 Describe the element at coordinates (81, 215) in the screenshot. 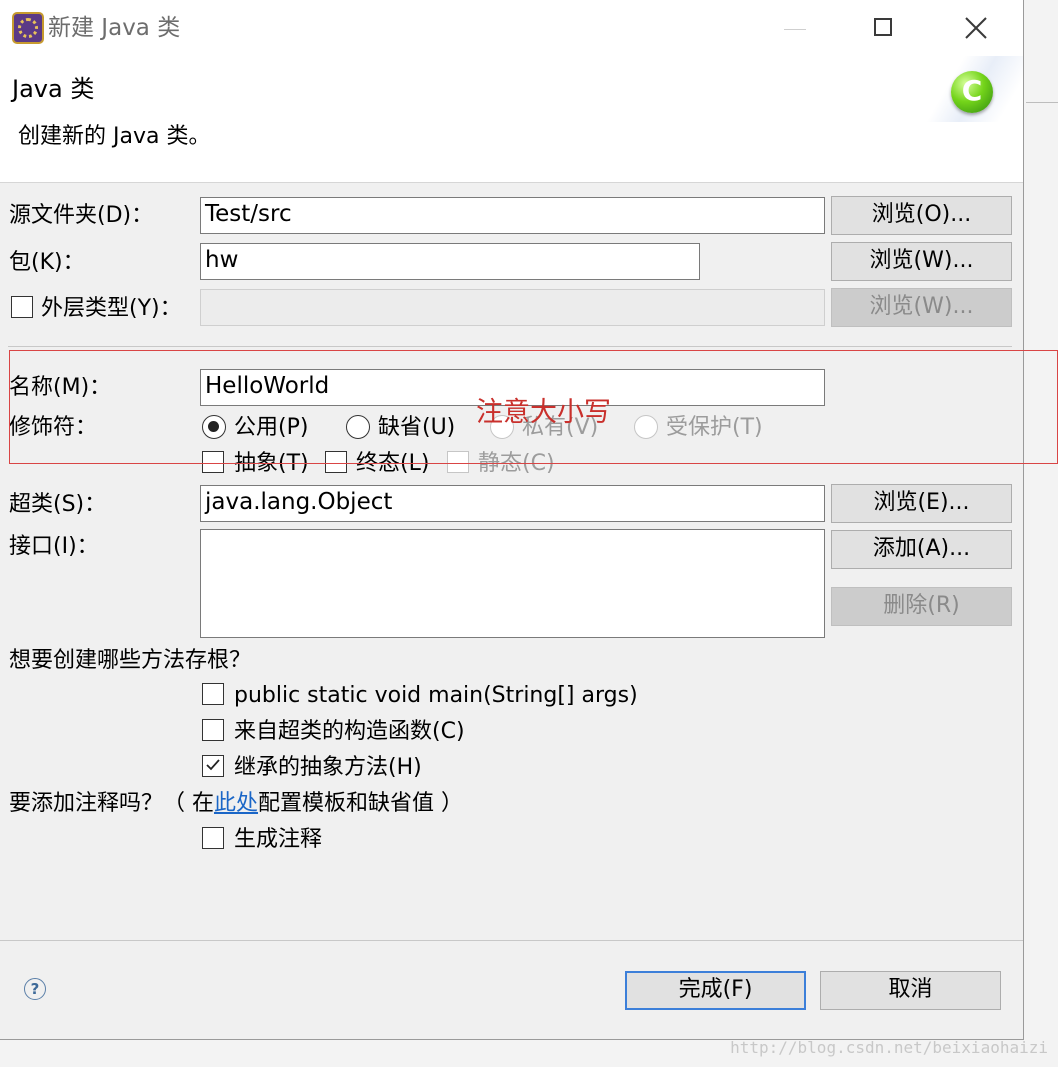

I see `source-folder-label: 源文件夹(D)：` at that location.